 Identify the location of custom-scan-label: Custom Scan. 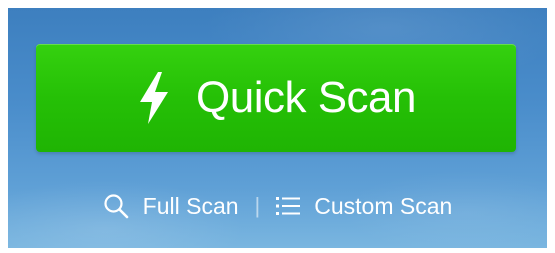
(383, 205).